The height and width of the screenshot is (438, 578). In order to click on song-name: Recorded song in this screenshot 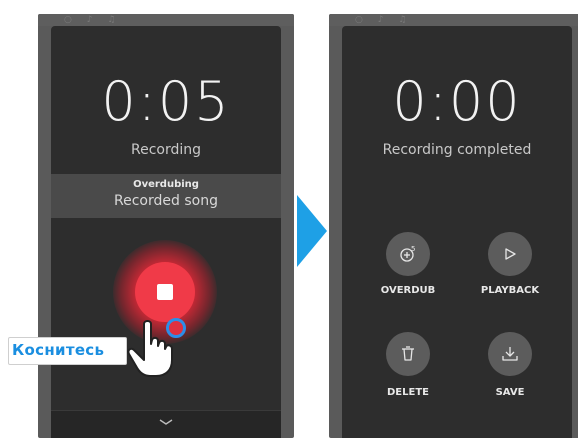, I will do `click(166, 201)`.